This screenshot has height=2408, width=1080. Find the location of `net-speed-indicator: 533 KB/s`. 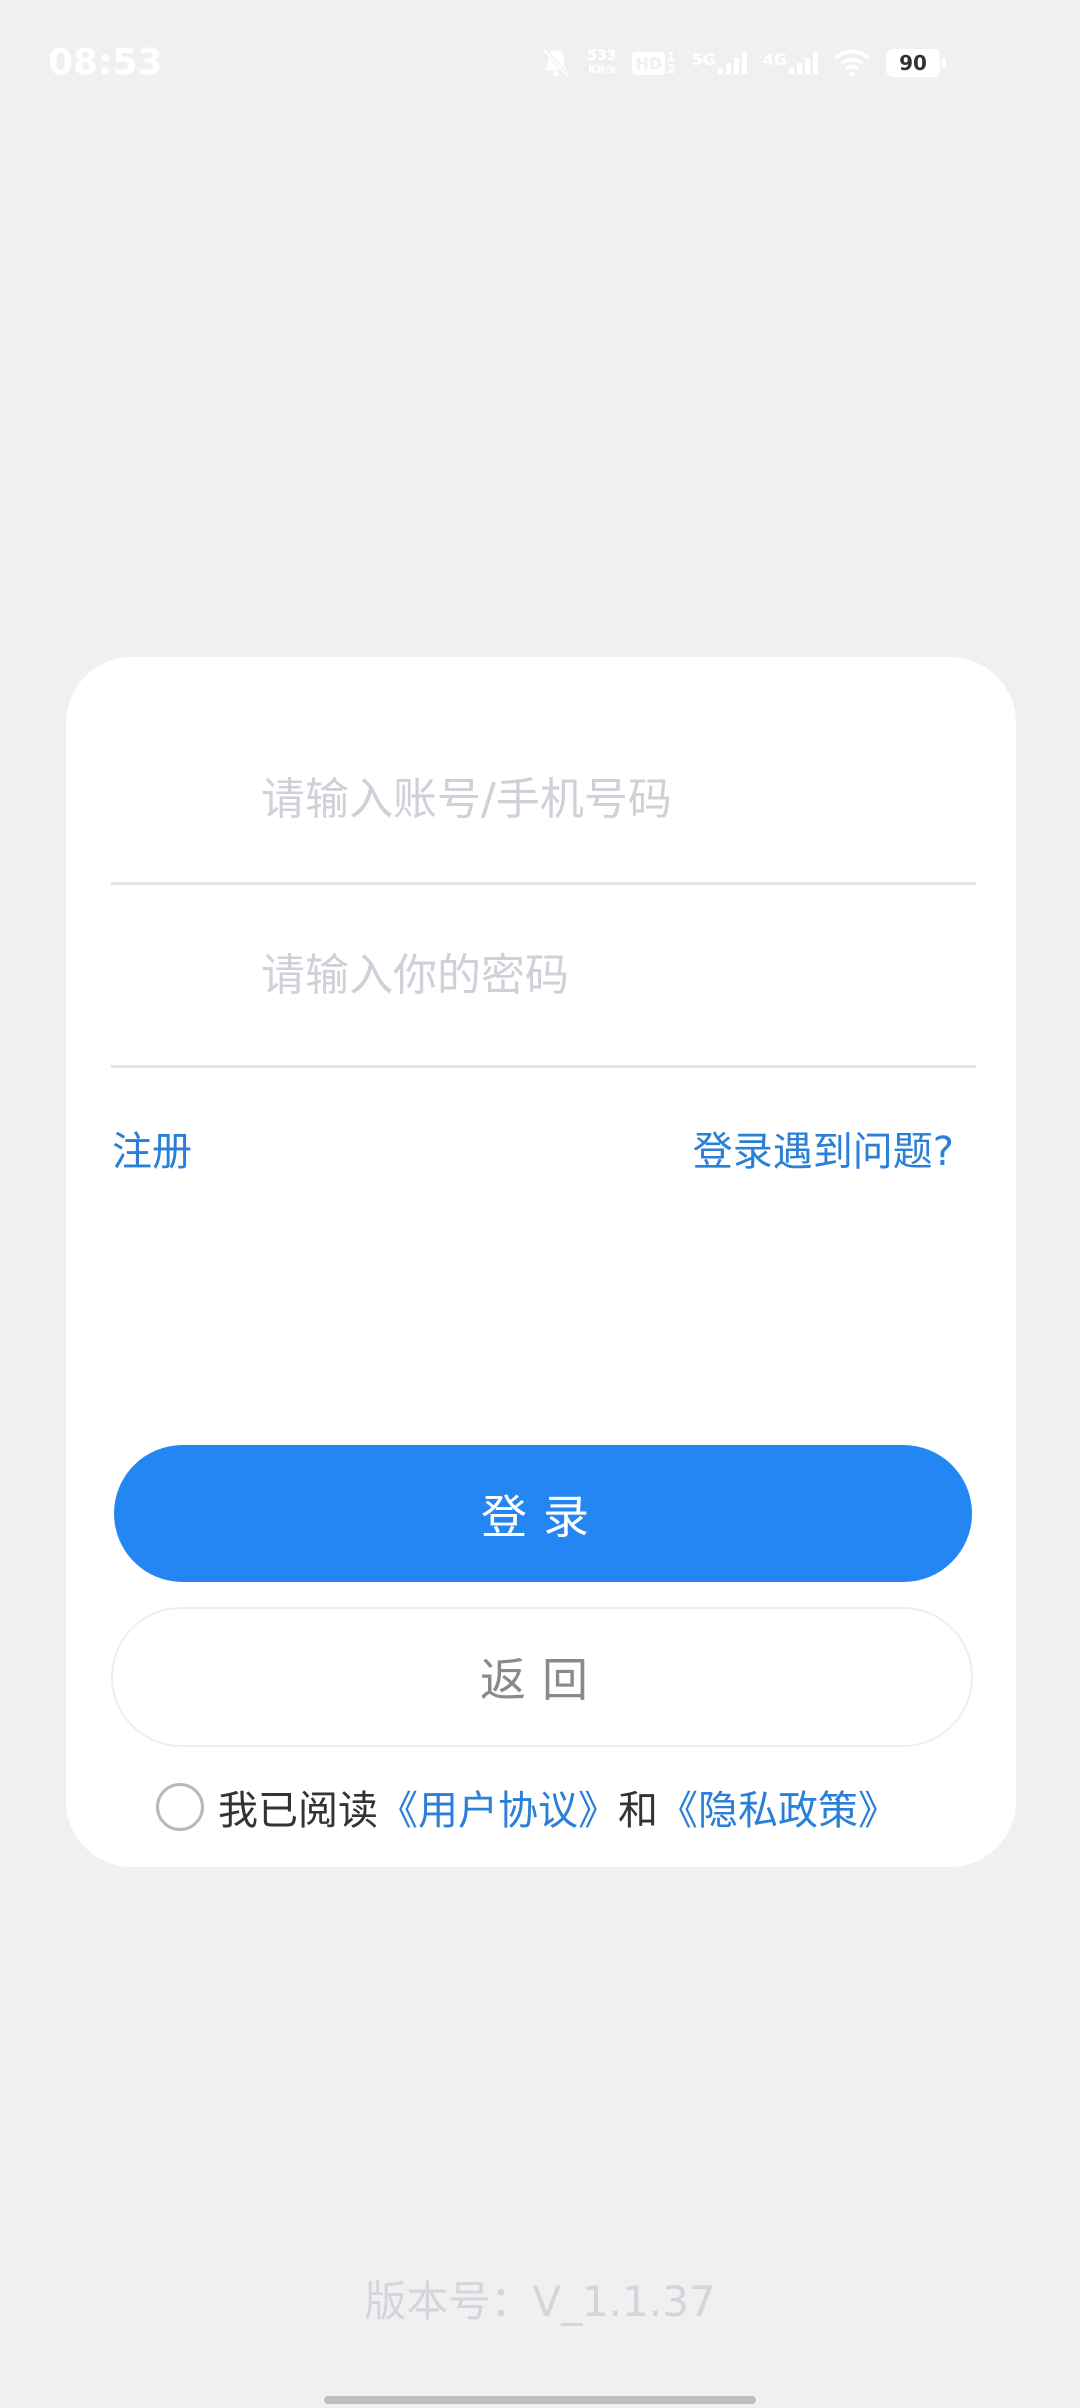

net-speed-indicator: 533 KB/s is located at coordinates (601, 63).